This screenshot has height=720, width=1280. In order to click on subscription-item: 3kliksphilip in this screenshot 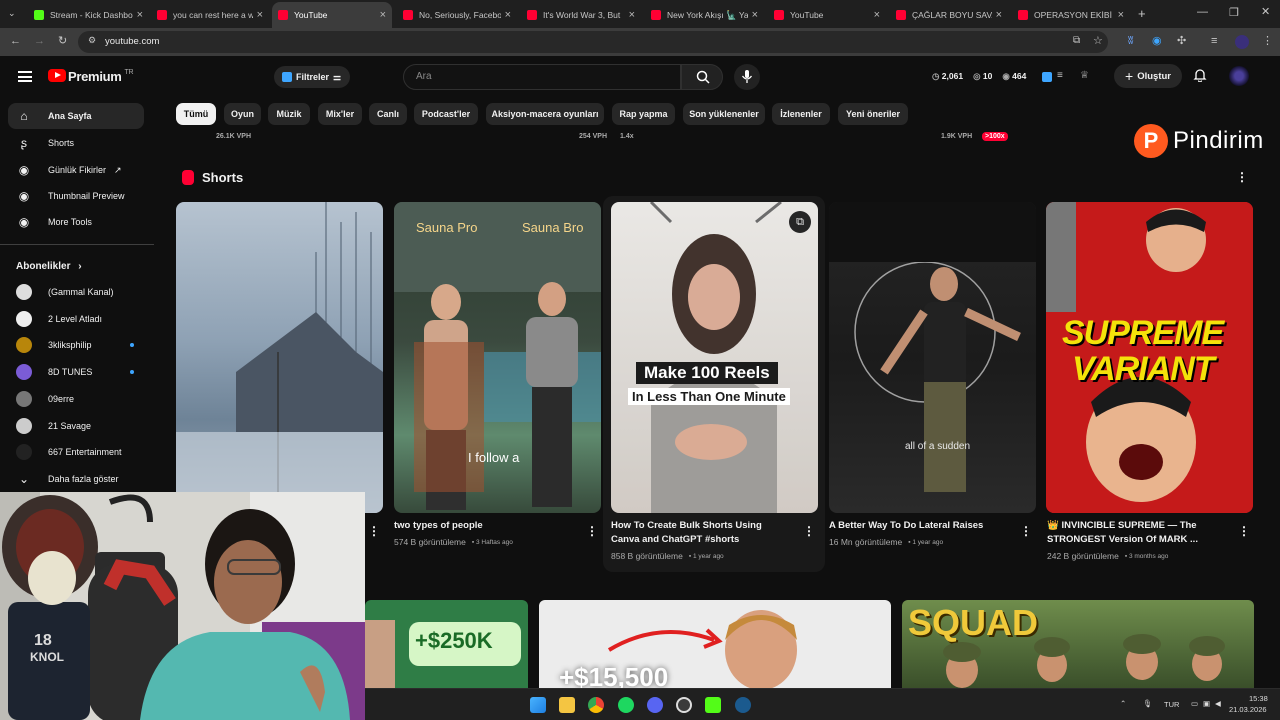, I will do `click(76, 345)`.